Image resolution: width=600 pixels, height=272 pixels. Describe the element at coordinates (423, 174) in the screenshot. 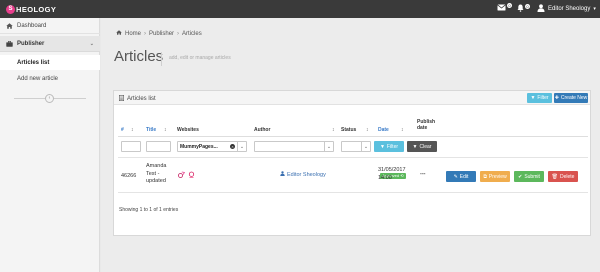

I see `article-publish-date: ---` at that location.